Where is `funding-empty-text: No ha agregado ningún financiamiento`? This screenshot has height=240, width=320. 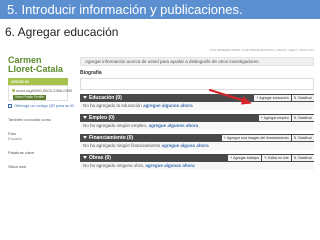
funding-empty-text: No ha agregado ningún financiamiento is located at coordinates (122, 145).